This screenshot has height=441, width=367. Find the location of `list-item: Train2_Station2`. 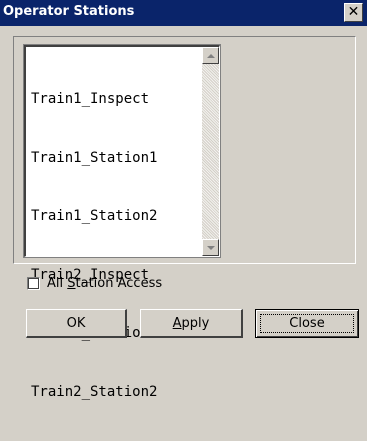

list-item: Train2_Station2 is located at coordinates (94, 393).